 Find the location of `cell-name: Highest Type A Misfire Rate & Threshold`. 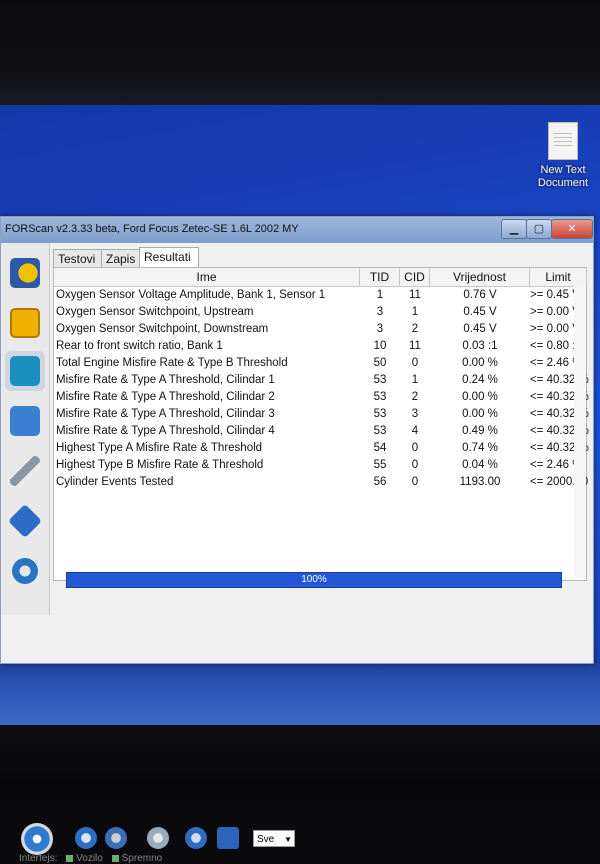

cell-name: Highest Type A Misfire Rate & Threshold is located at coordinates (159, 448).